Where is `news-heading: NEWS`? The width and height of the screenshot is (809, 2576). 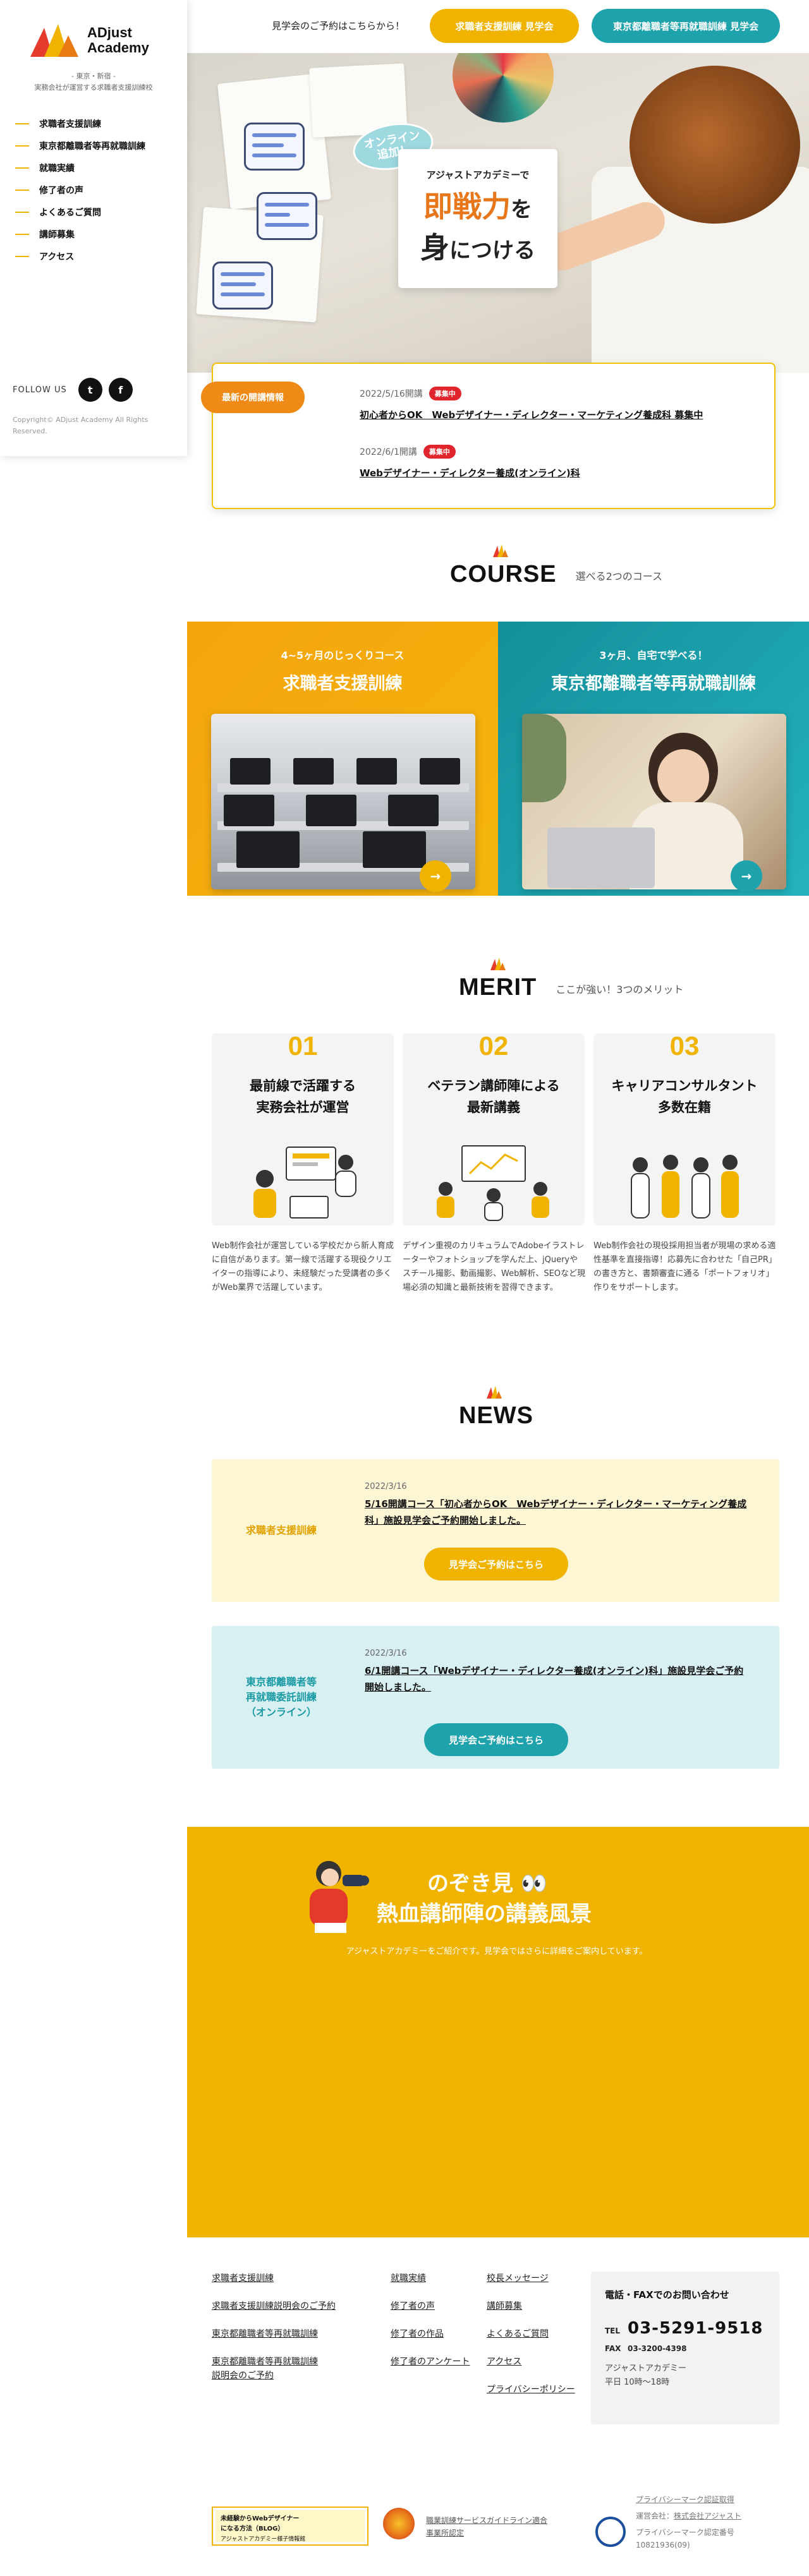
news-heading: NEWS is located at coordinates (496, 1407).